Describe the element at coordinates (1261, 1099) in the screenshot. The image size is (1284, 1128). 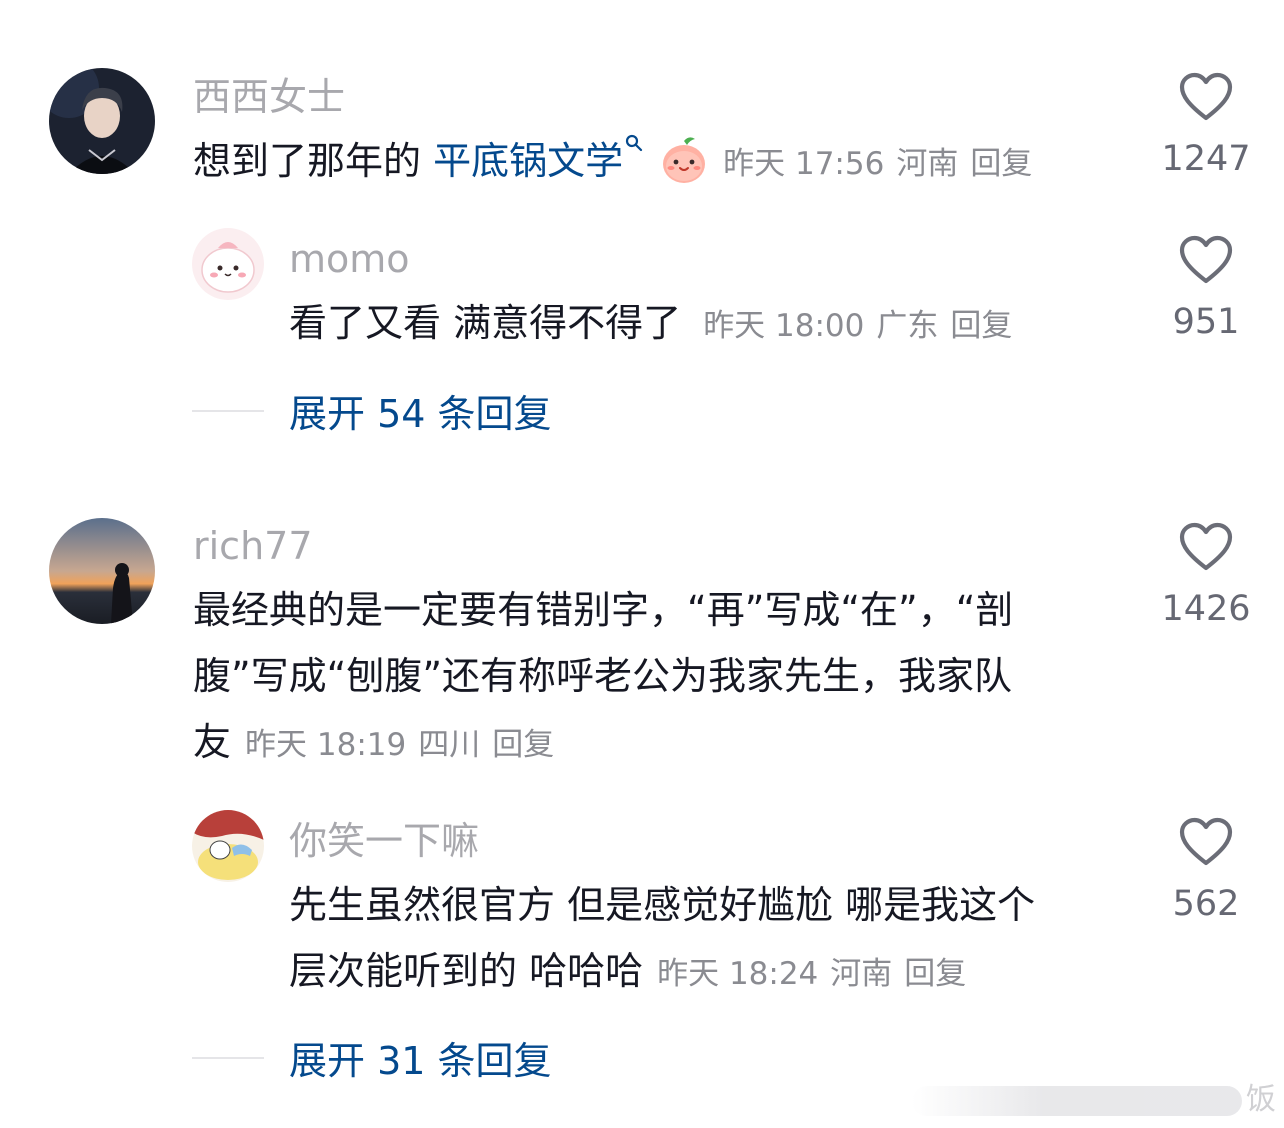
I see `watermark-text: 饭` at that location.